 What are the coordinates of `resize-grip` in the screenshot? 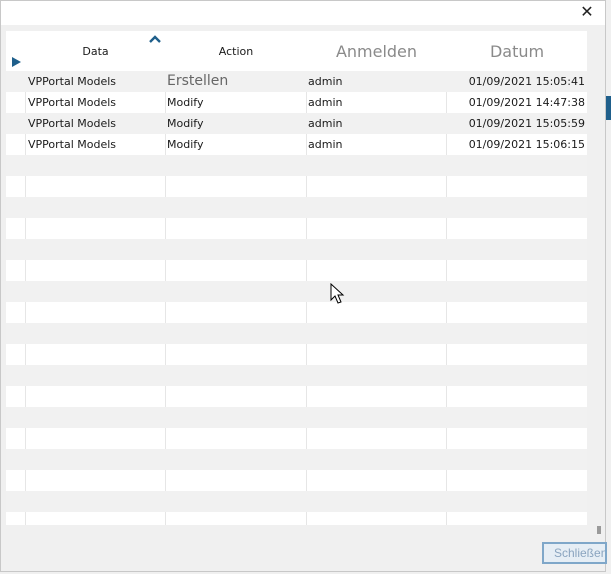 It's located at (599, 530).